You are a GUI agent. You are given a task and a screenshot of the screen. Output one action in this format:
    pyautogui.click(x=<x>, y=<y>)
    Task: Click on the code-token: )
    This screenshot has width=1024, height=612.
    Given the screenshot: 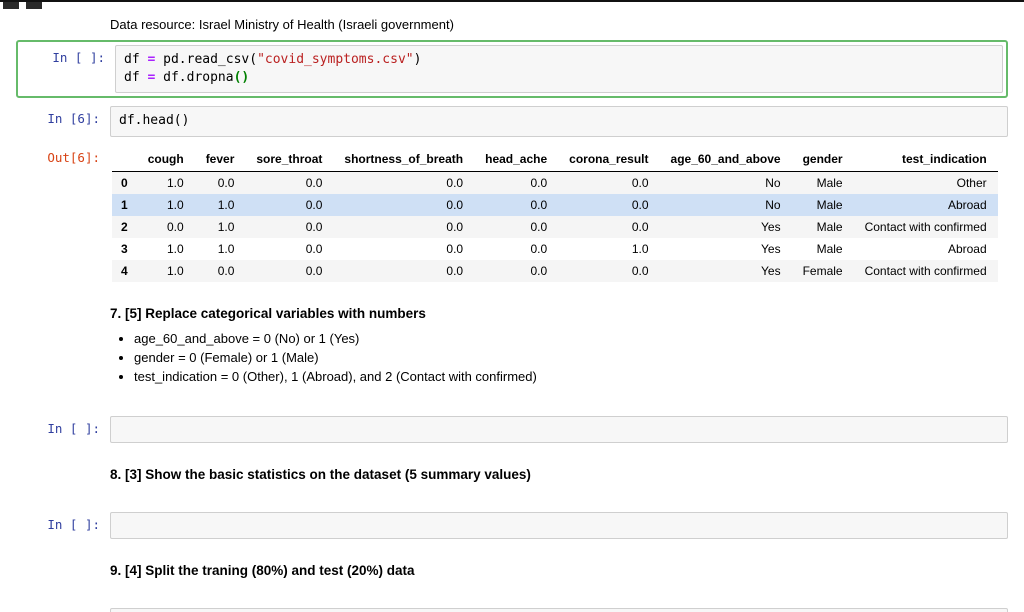 What is the action you would take?
    pyautogui.click(x=417, y=59)
    